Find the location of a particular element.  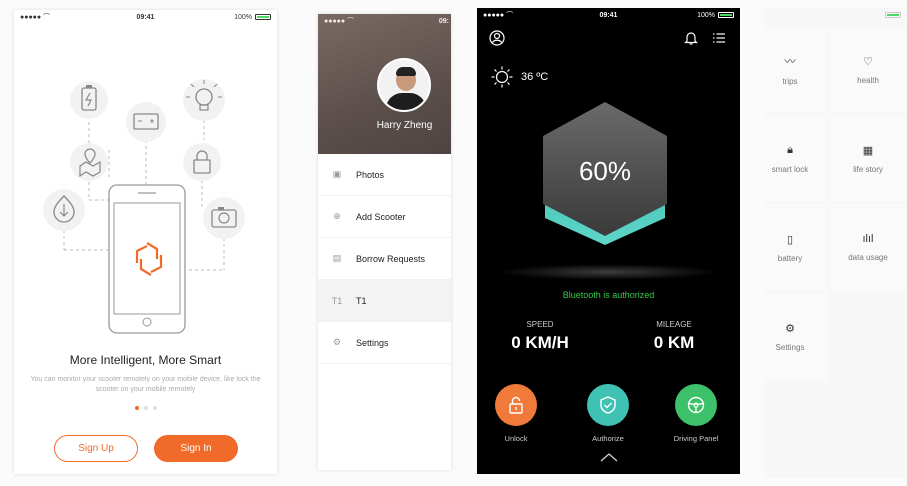

mileage-stat: MILEAGE 0 KM is located at coordinates (674, 336).